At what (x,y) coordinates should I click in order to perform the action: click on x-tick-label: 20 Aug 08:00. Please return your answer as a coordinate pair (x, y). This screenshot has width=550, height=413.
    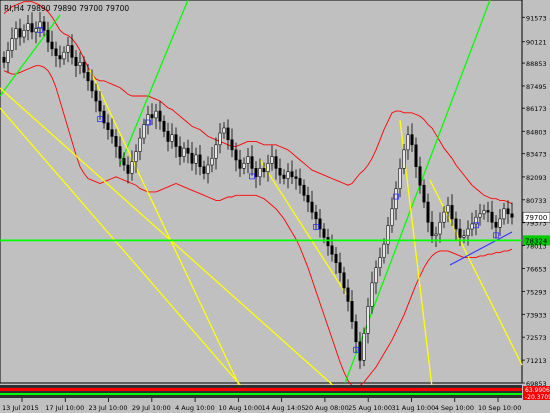
    Looking at the image, I should click on (327, 408).